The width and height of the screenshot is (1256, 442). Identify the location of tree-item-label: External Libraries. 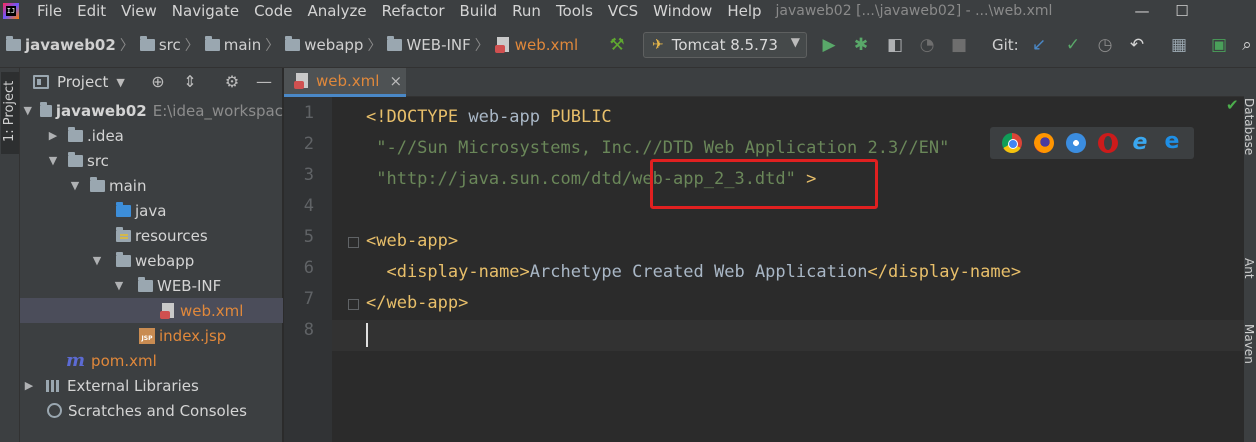
(133, 385).